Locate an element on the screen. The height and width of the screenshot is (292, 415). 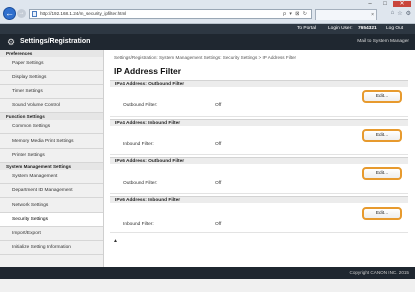
browser-tab: × is located at coordinates (346, 14).